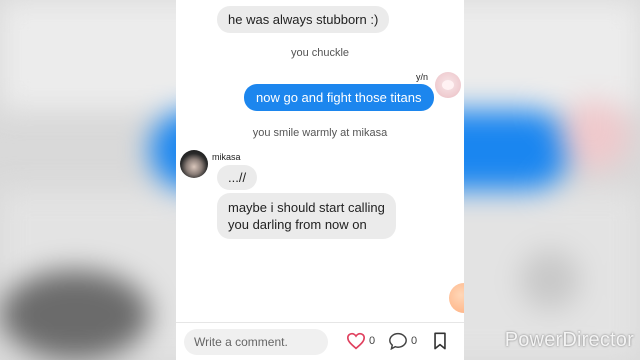 This screenshot has width=640, height=360. Describe the element at coordinates (306, 207) in the screenshot. I see `message-line: maybe i should start calling` at that location.